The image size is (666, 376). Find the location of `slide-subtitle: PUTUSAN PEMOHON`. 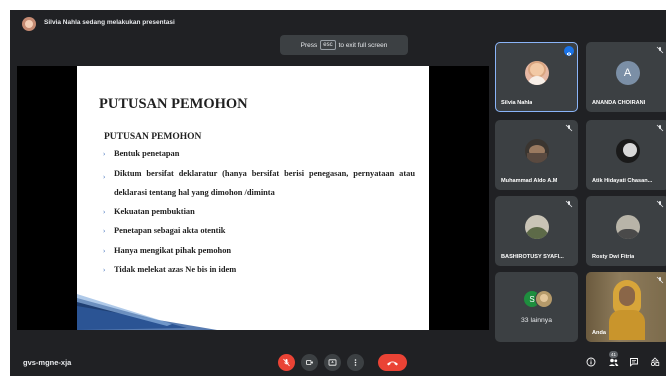

slide-subtitle: PUTUSAN PEMOHON is located at coordinates (153, 137).